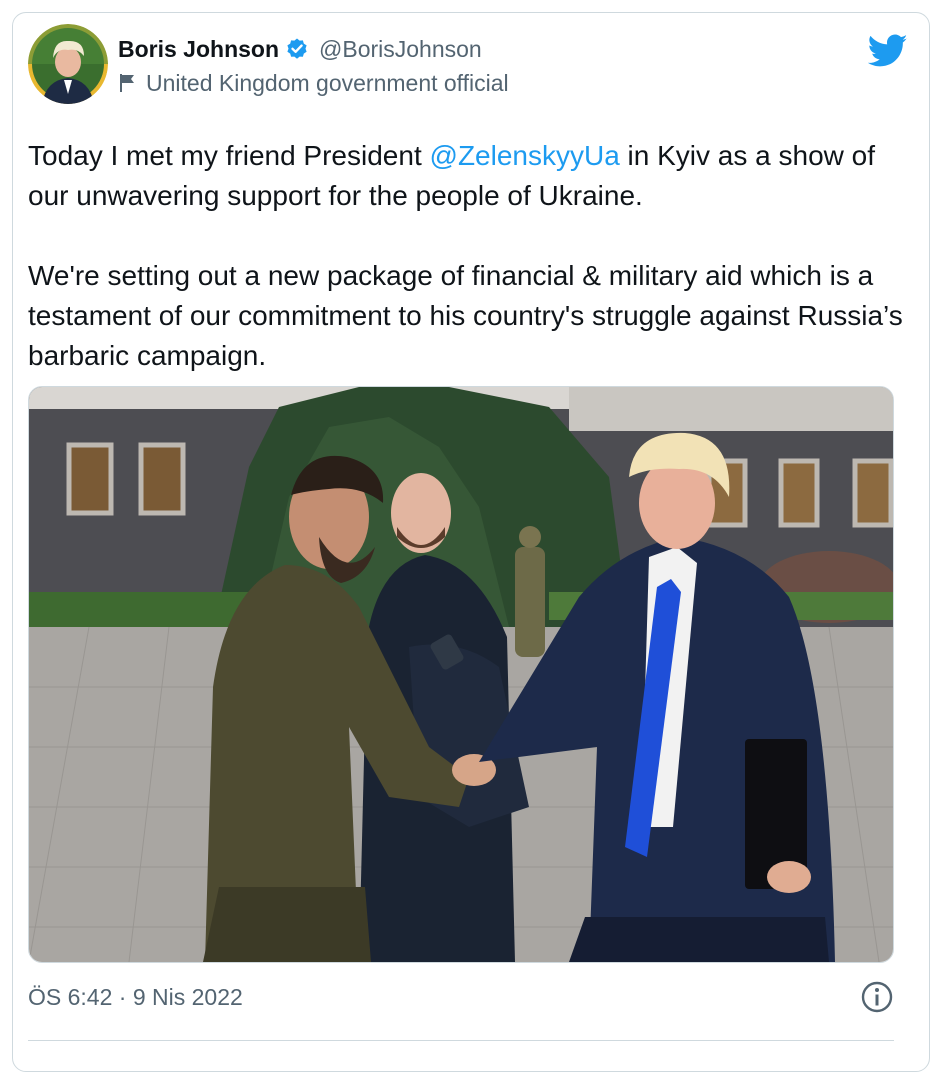  Describe the element at coordinates (887, 51) in the screenshot. I see `twitter-bird-icon` at that location.